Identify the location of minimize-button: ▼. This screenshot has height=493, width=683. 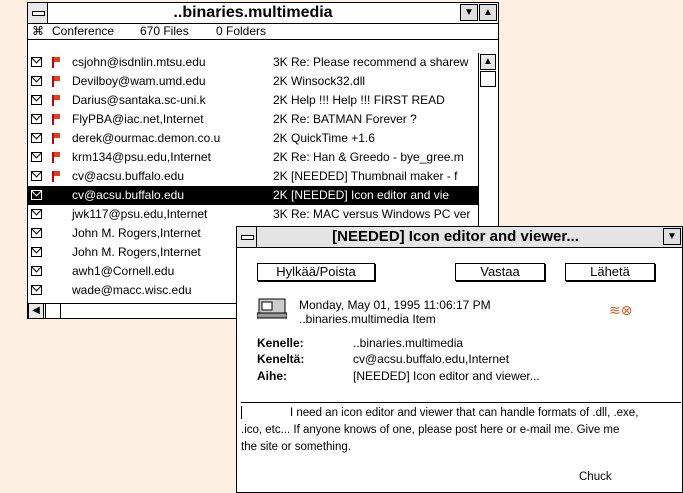
(469, 12).